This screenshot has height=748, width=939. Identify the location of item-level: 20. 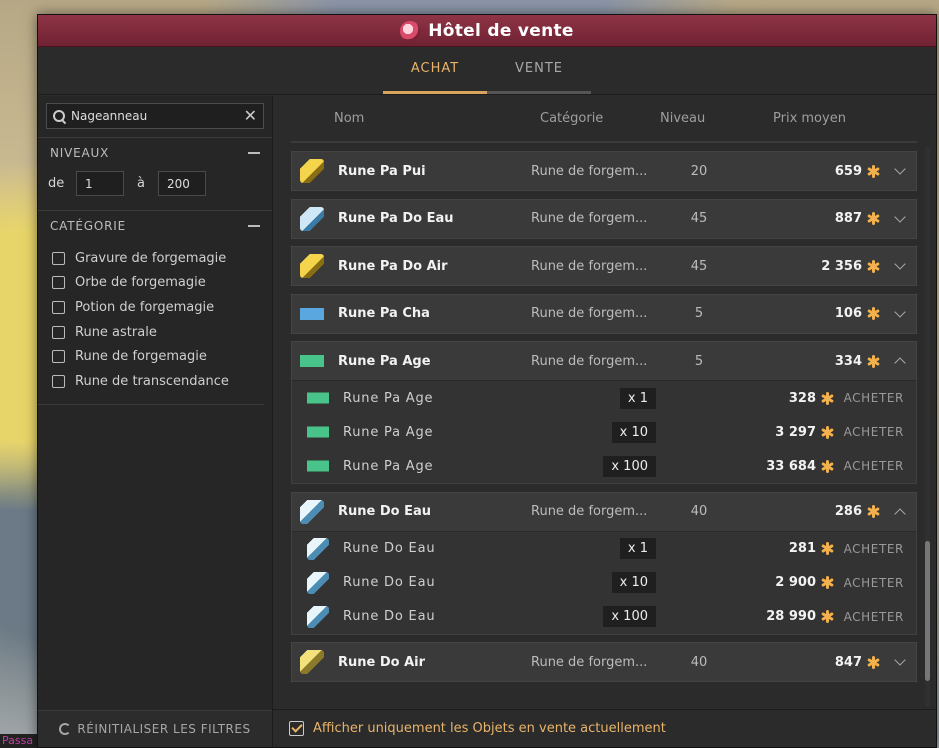
(699, 171).